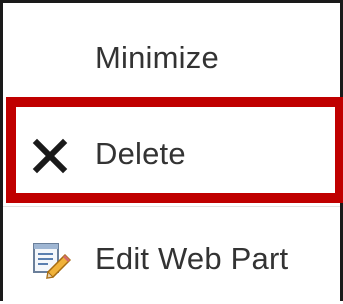 Image resolution: width=343 pixels, height=304 pixels. I want to click on menu-item-label: Edit Web Part, so click(192, 258).